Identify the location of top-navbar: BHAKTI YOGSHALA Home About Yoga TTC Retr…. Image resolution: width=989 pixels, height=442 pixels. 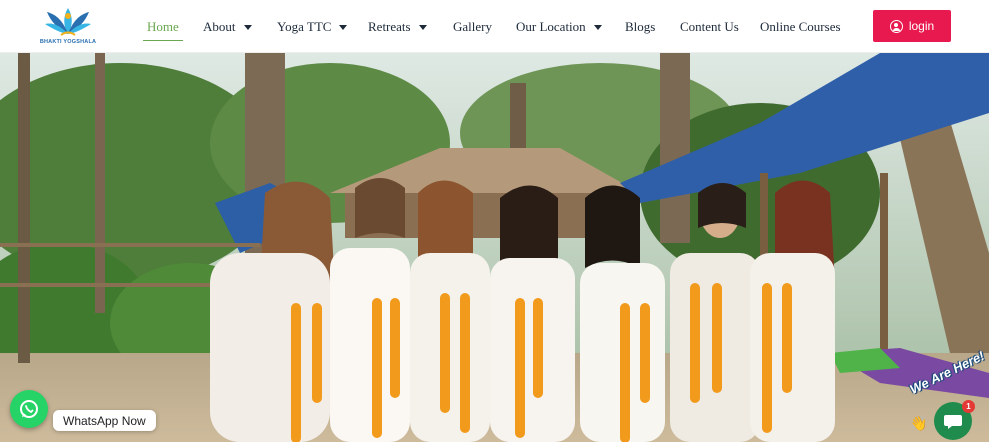
(494, 26).